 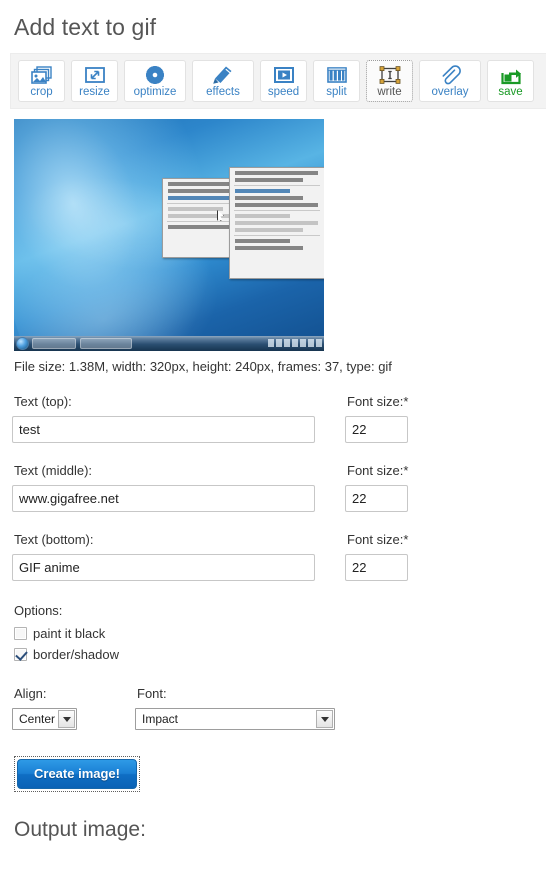 I want to click on toolbar-button-overlay: overlay, so click(x=450, y=81).